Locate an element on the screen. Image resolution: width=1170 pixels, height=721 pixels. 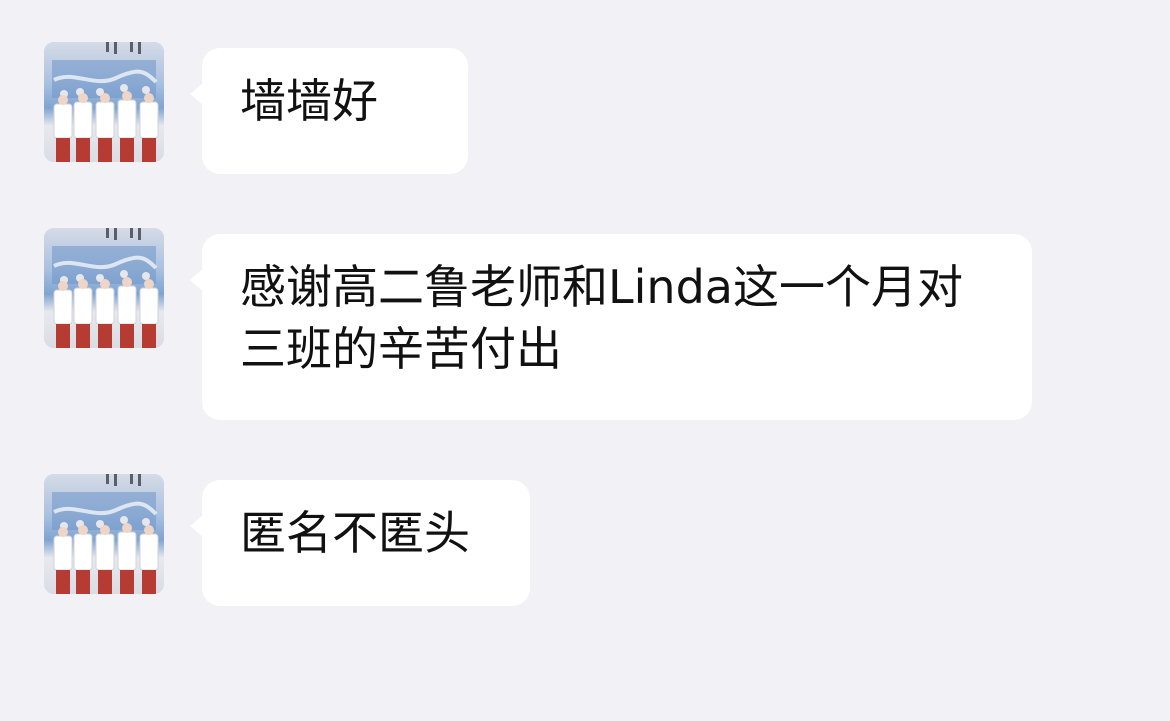
message-bubble: 匿名不匿头 is located at coordinates (360, 543).